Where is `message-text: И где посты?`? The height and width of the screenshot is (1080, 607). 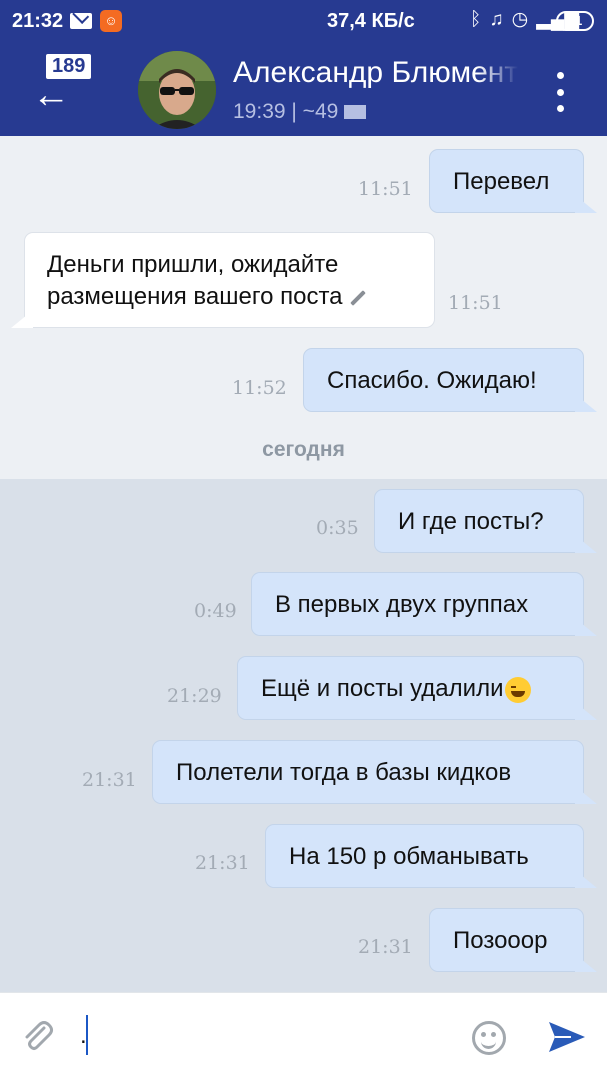 message-text: И где посты? is located at coordinates (471, 521).